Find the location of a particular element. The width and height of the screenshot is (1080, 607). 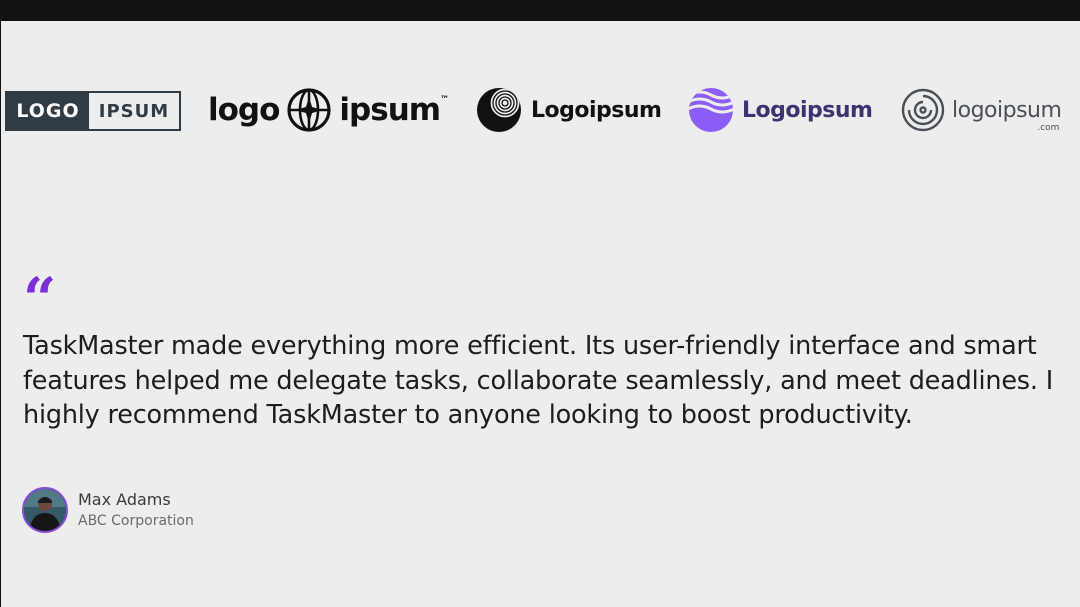

logo-spiral: logoipsum .com is located at coordinates (981, 110).